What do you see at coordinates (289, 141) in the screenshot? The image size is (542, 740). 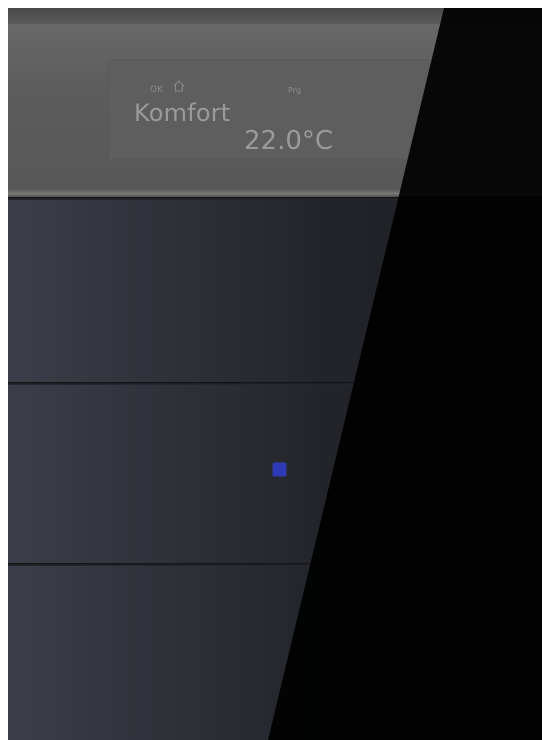 I see `temperature-value: 22.0°C` at bounding box center [289, 141].